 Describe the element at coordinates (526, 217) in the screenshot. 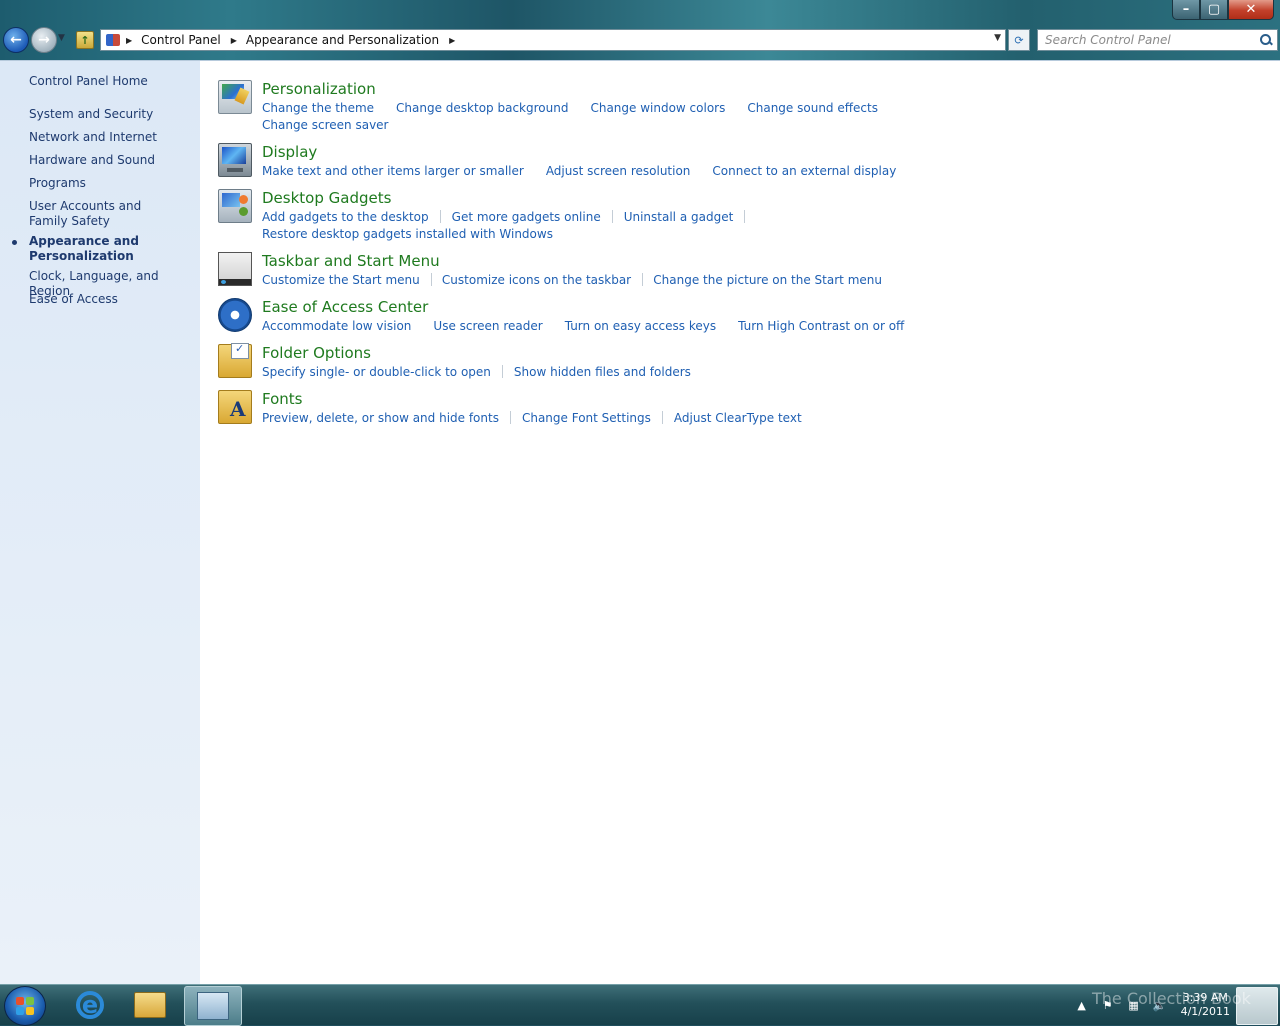

I see `task-link: Get more gadgets online` at that location.